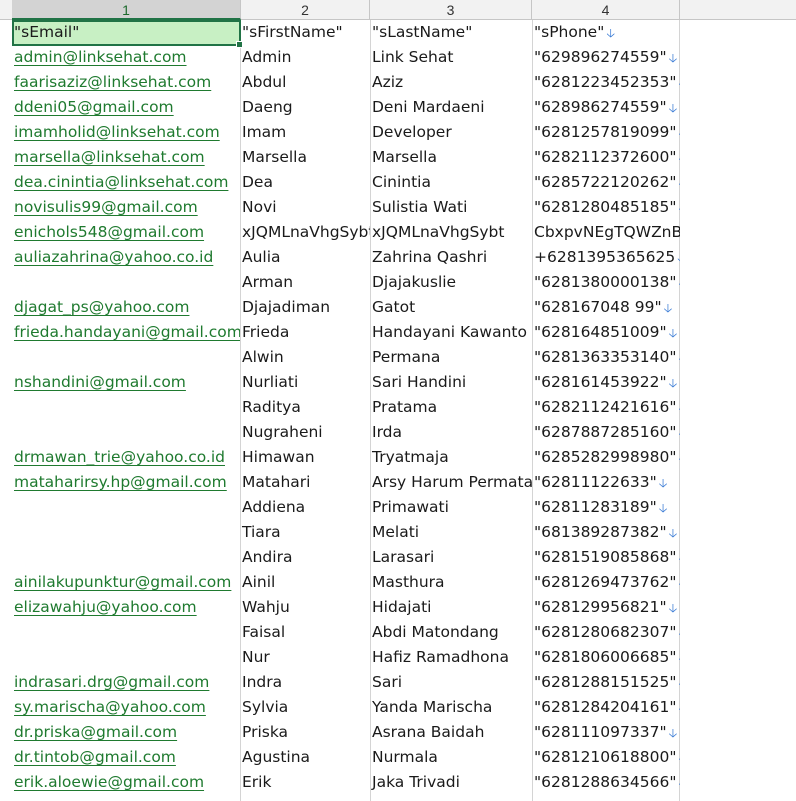 Image resolution: width=796 pixels, height=801 pixels. What do you see at coordinates (112, 82) in the screenshot?
I see `email-link: faarisaziz@linksehat.com` at bounding box center [112, 82].